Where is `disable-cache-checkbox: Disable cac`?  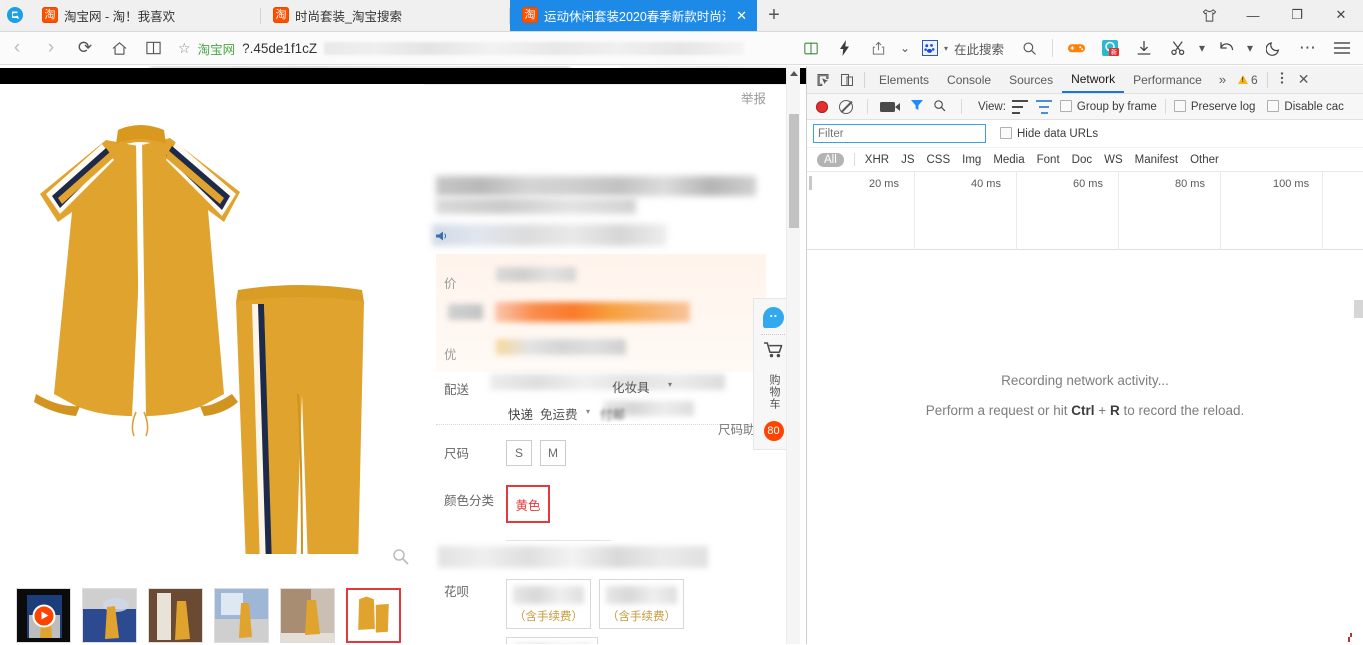 disable-cache-checkbox: Disable cac is located at coordinates (1305, 106).